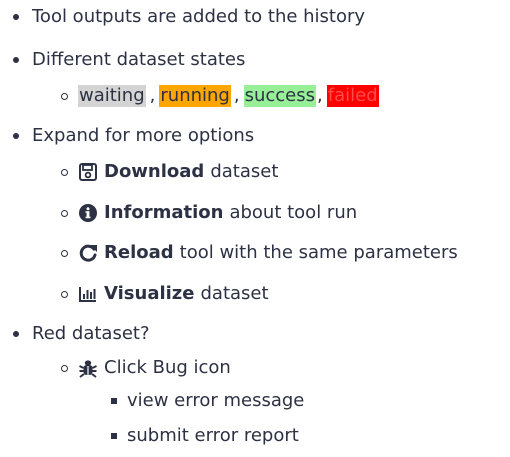 The image size is (510, 457). I want to click on download-text: dataset, so click(244, 171).